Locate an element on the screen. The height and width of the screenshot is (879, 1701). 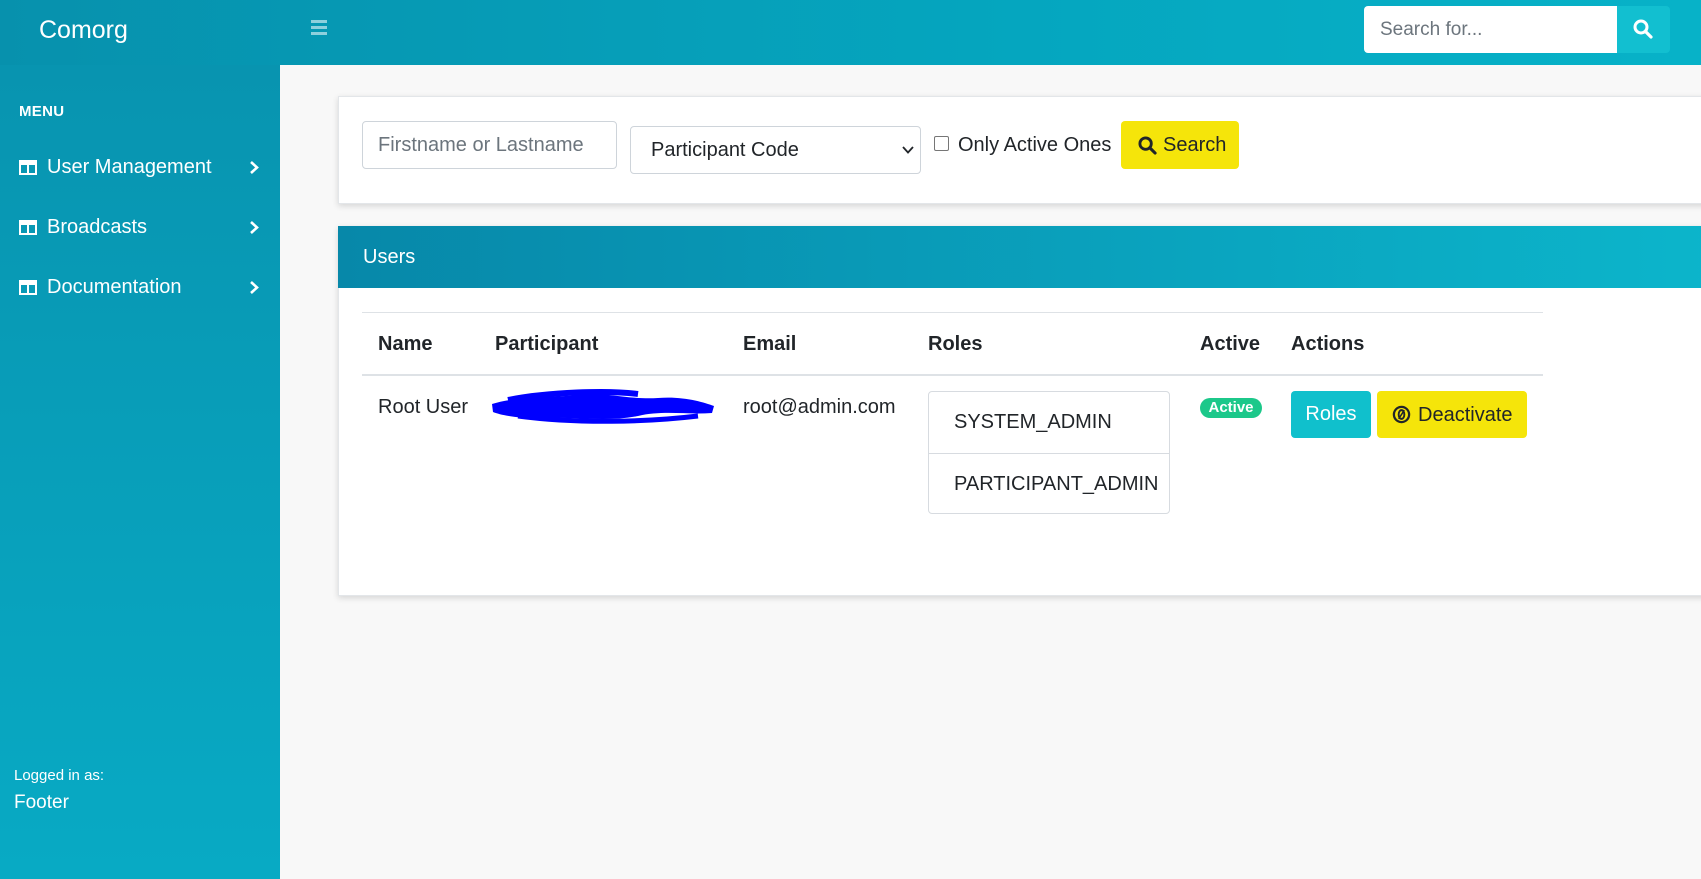
user-email-cell: root@admin.com is located at coordinates (819, 407).